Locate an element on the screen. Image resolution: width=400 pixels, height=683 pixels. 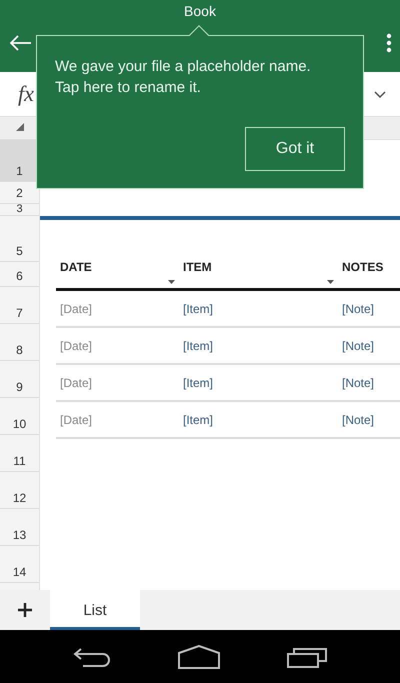
more-menu-icon is located at coordinates (389, 43).